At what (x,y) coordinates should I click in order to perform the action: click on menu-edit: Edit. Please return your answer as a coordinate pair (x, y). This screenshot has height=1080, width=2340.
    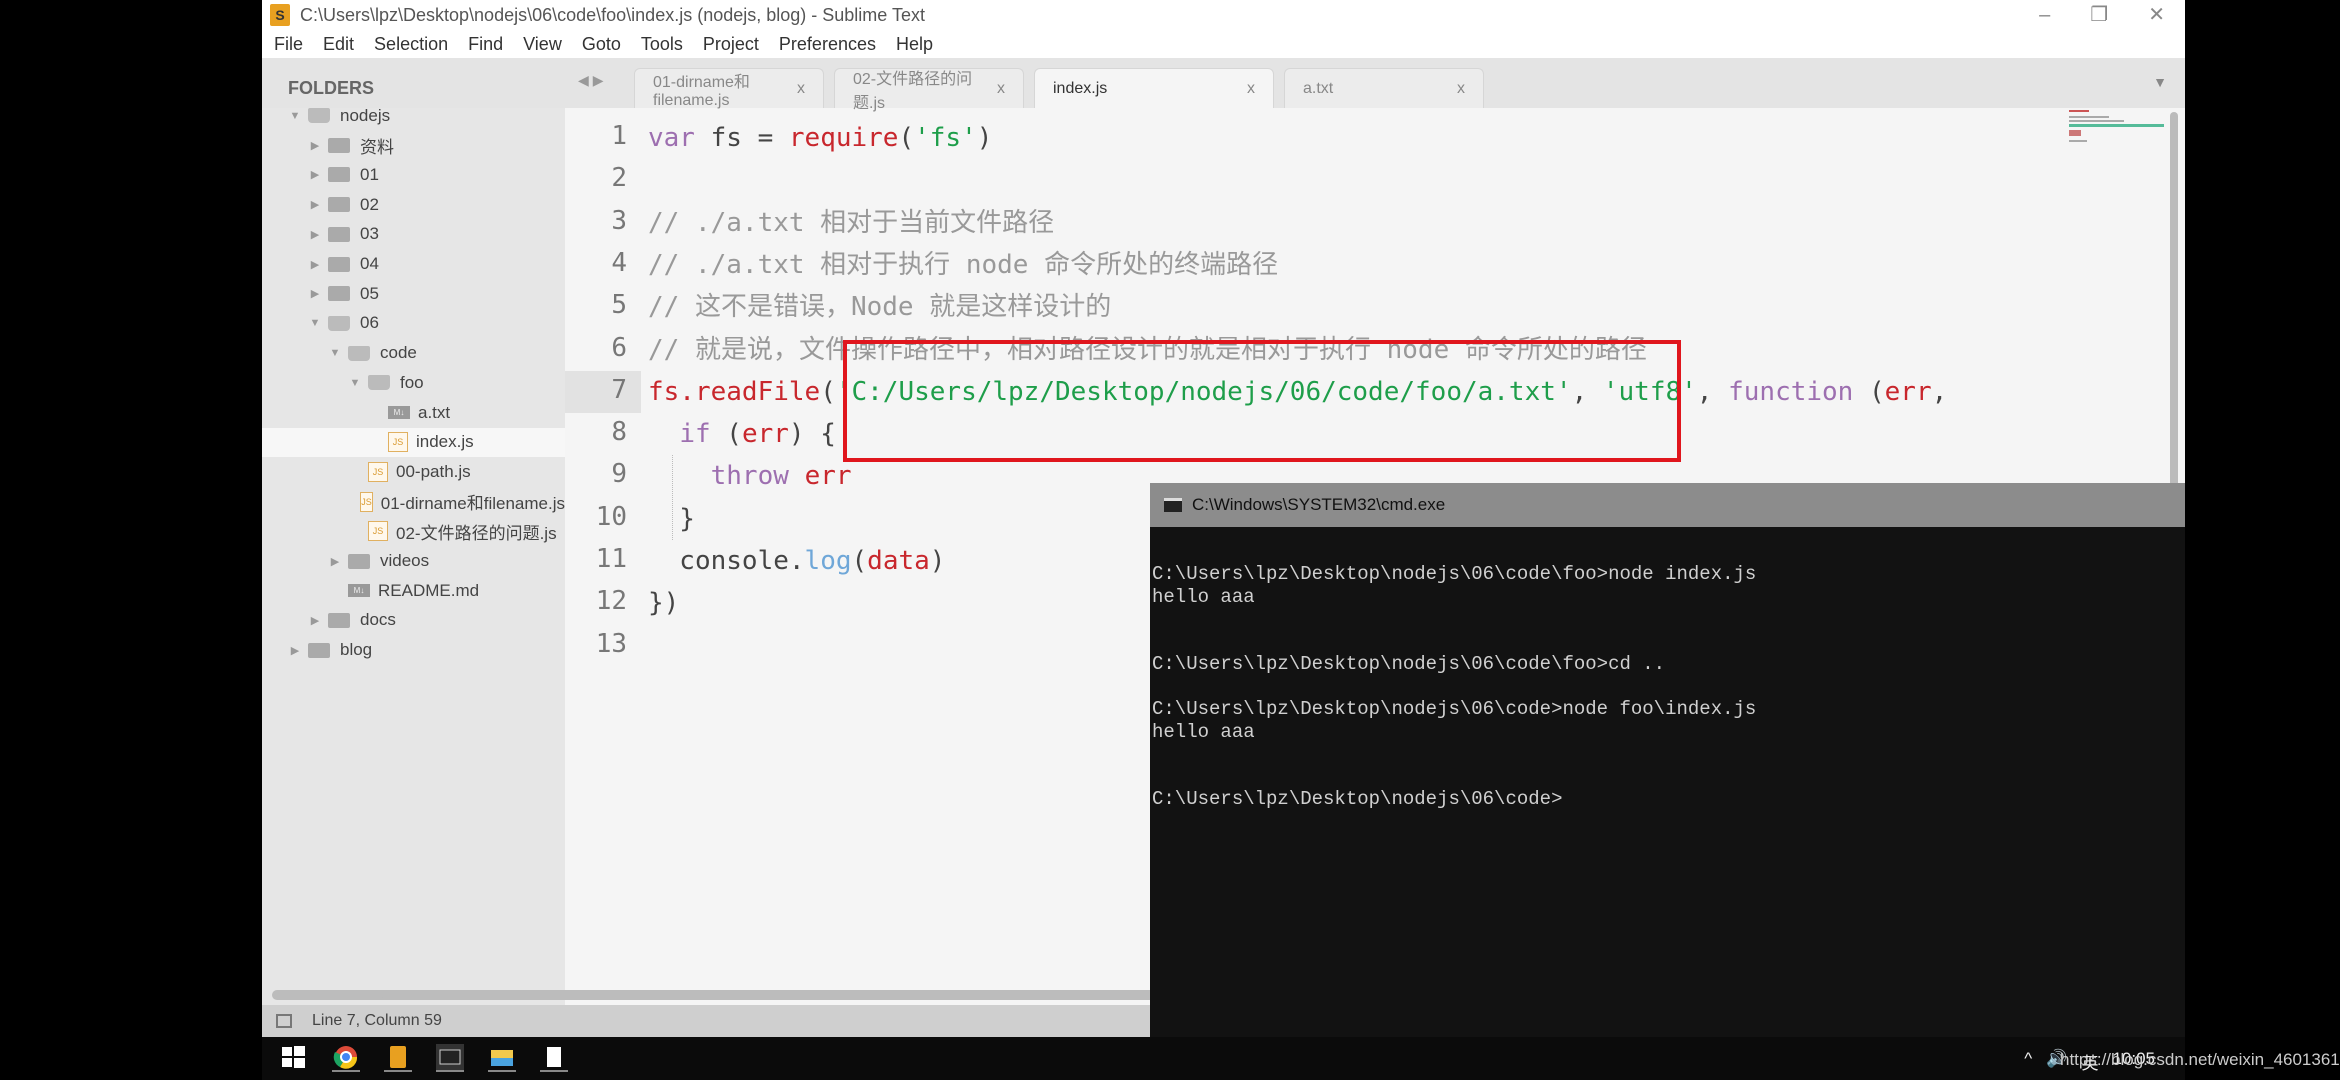
    Looking at the image, I should click on (338, 44).